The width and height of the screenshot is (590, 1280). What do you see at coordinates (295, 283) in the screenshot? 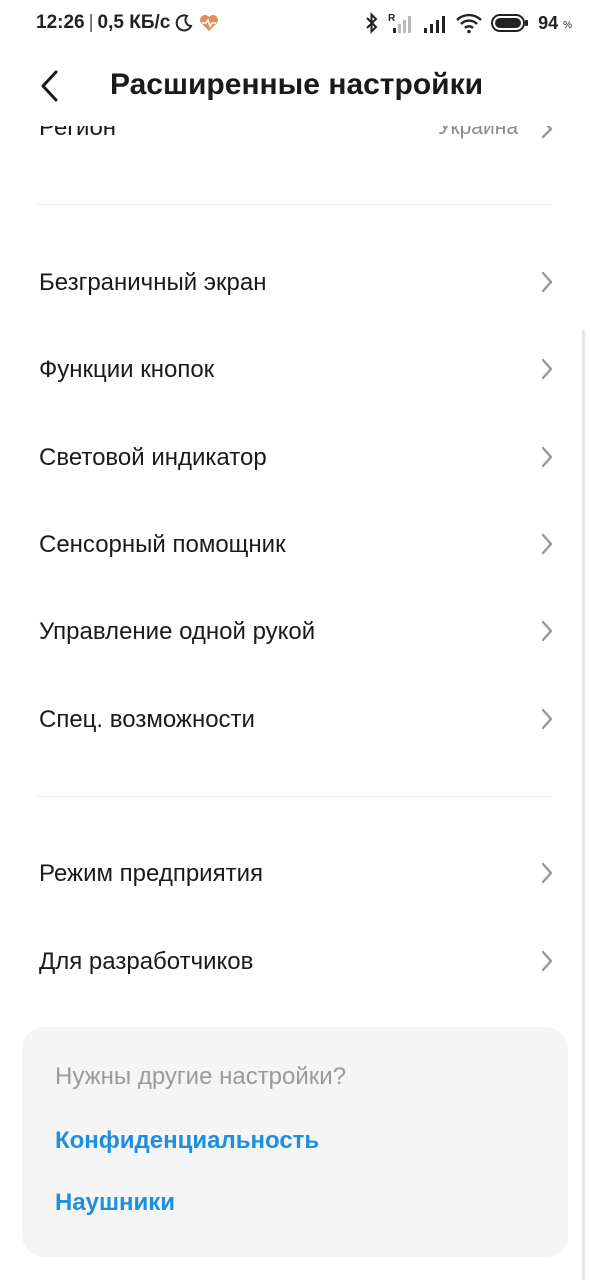
I see `settings-row: Безграничный экран` at bounding box center [295, 283].